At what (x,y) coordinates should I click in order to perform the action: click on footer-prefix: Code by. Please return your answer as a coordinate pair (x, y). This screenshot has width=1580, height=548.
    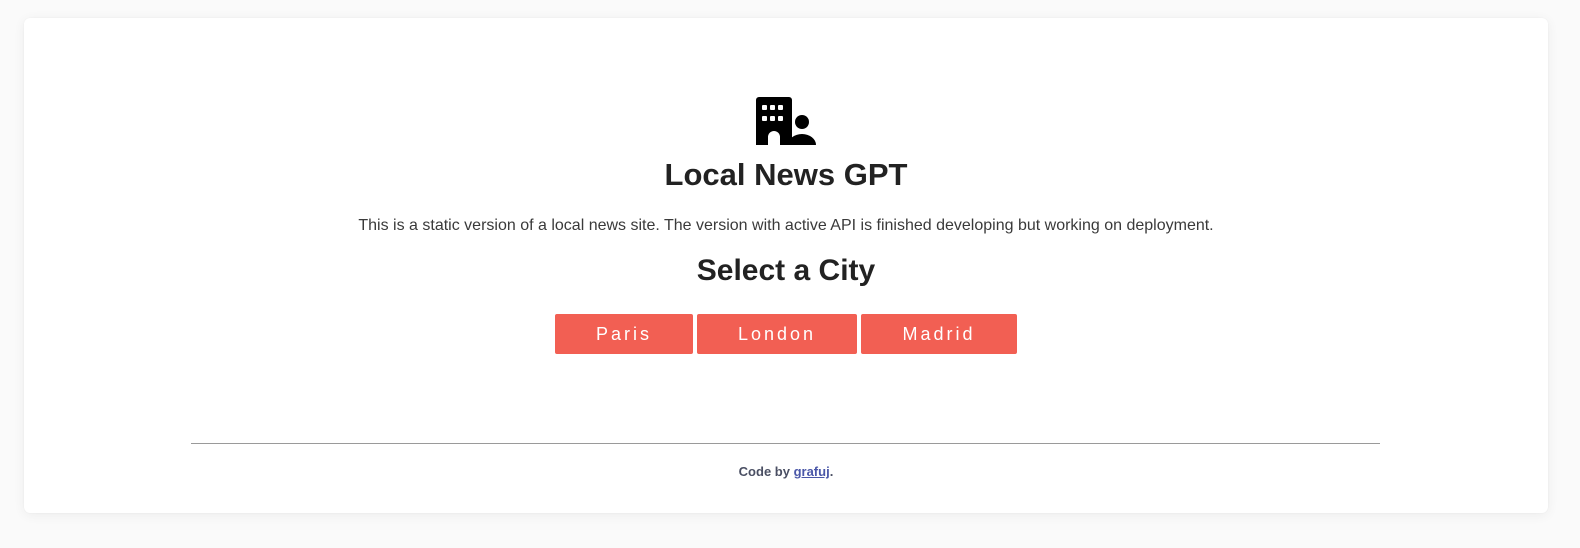
    Looking at the image, I should click on (766, 471).